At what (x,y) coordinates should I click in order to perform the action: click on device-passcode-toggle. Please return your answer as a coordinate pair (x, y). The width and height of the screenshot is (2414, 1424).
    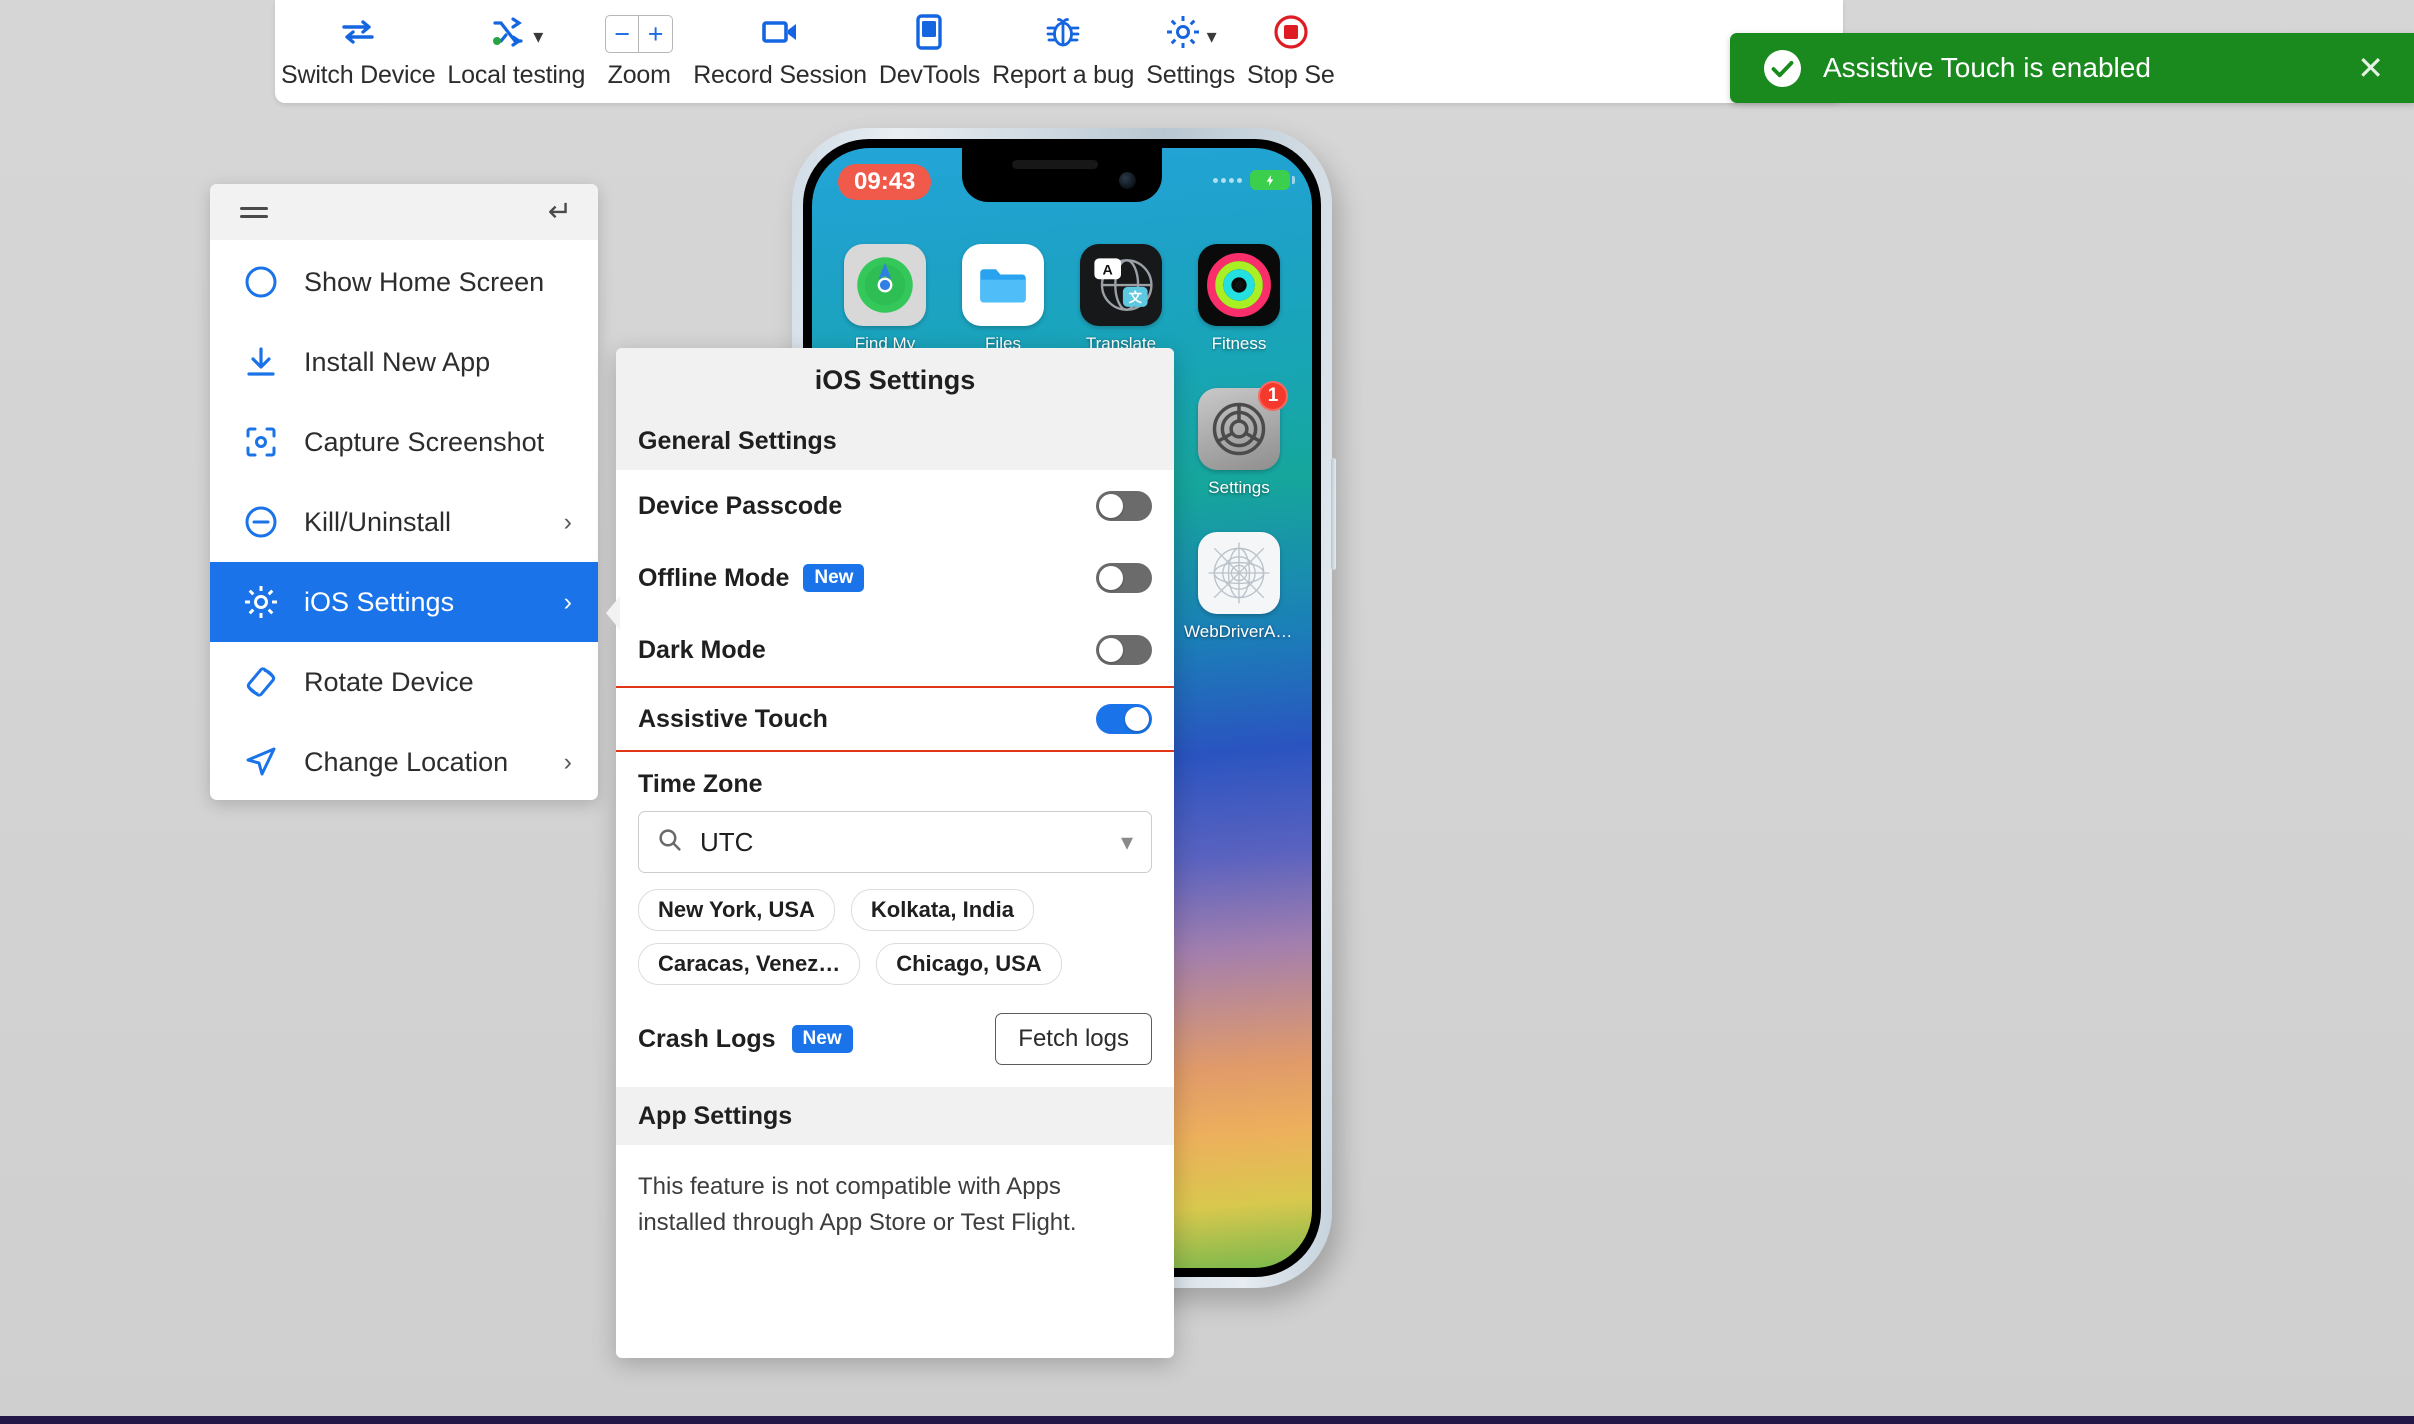
    Looking at the image, I should click on (1124, 506).